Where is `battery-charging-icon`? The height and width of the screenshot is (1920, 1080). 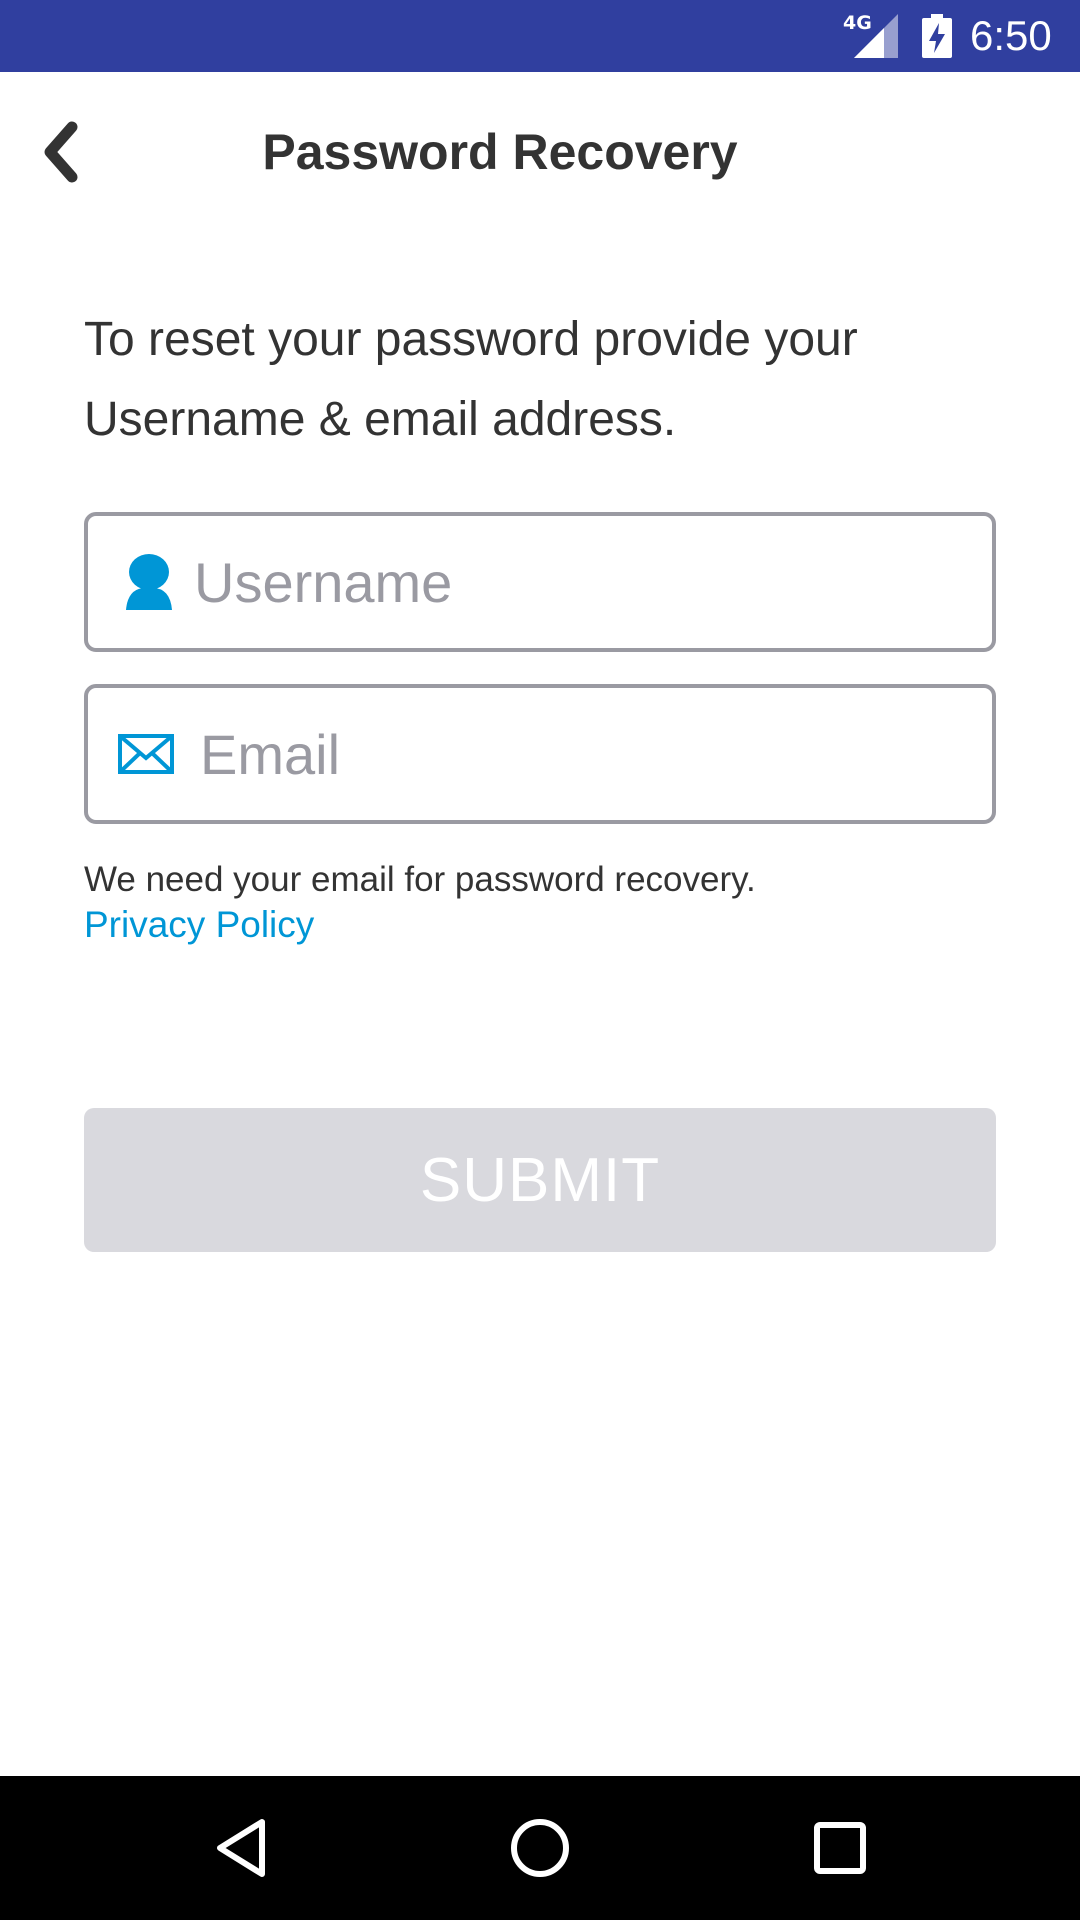
battery-charging-icon is located at coordinates (937, 36).